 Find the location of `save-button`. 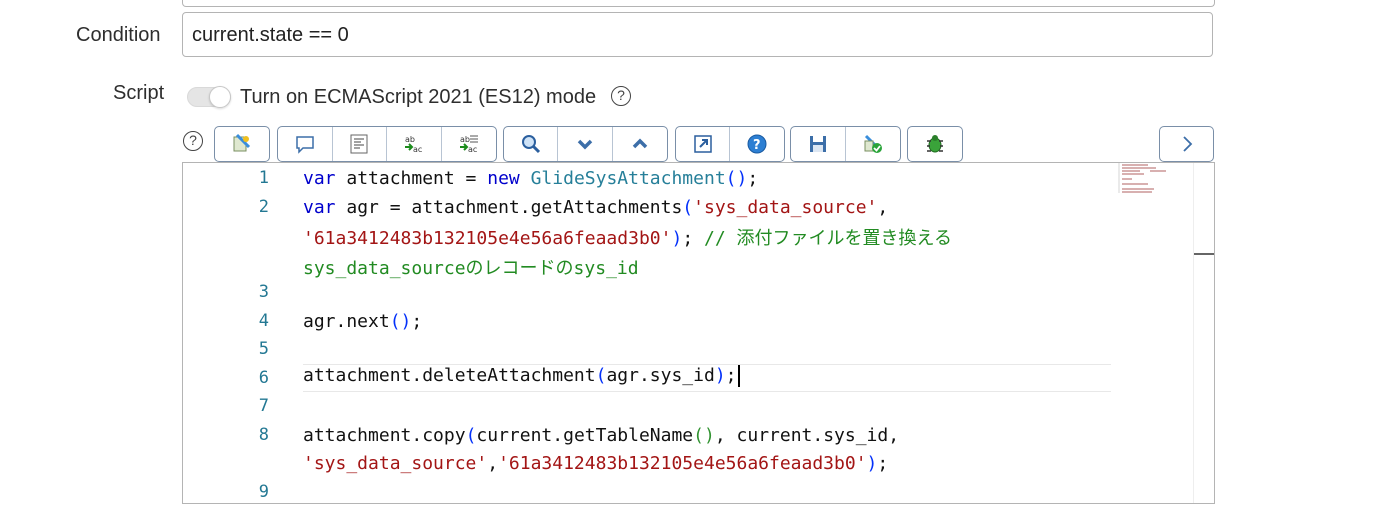

save-button is located at coordinates (818, 144).